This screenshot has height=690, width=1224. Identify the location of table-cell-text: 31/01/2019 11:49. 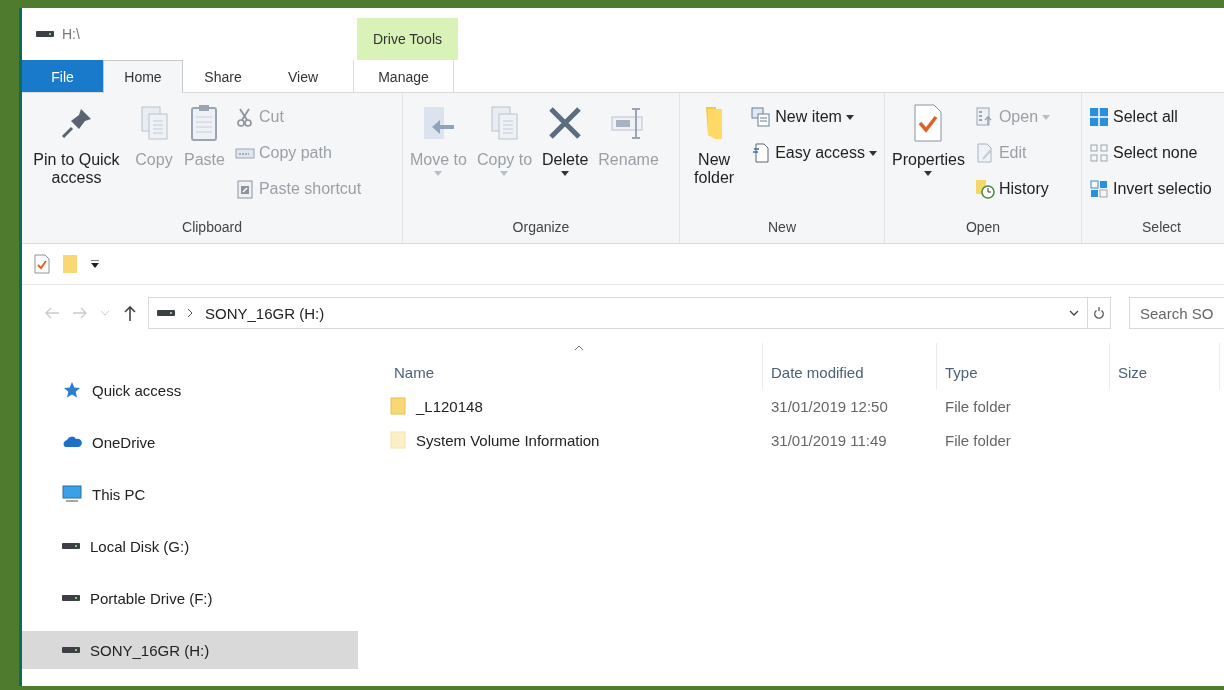
(829, 440).